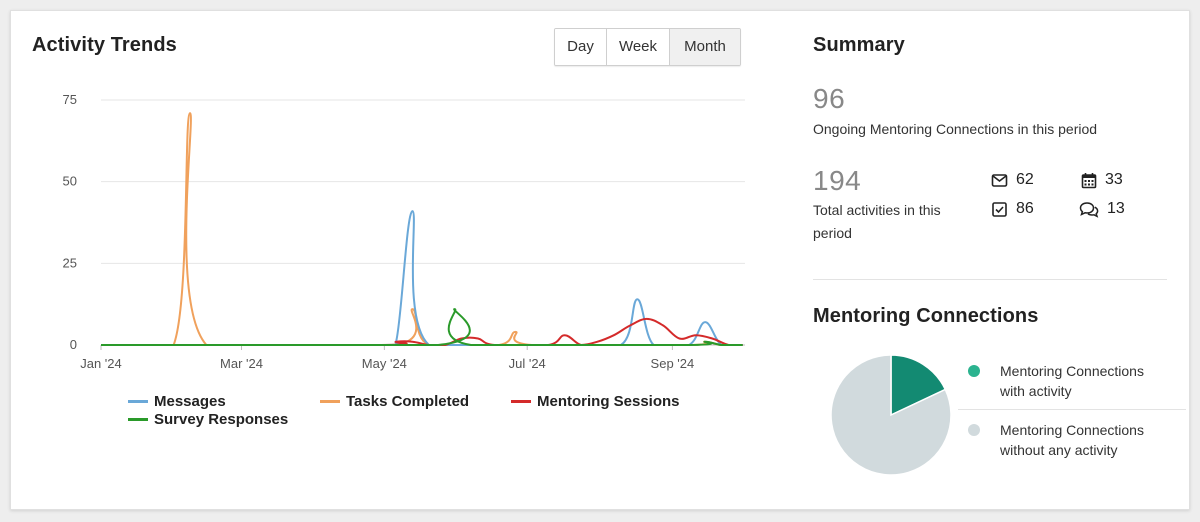 This screenshot has height=522, width=1200. What do you see at coordinates (999, 180) in the screenshot?
I see `envelope-icon` at bounding box center [999, 180].